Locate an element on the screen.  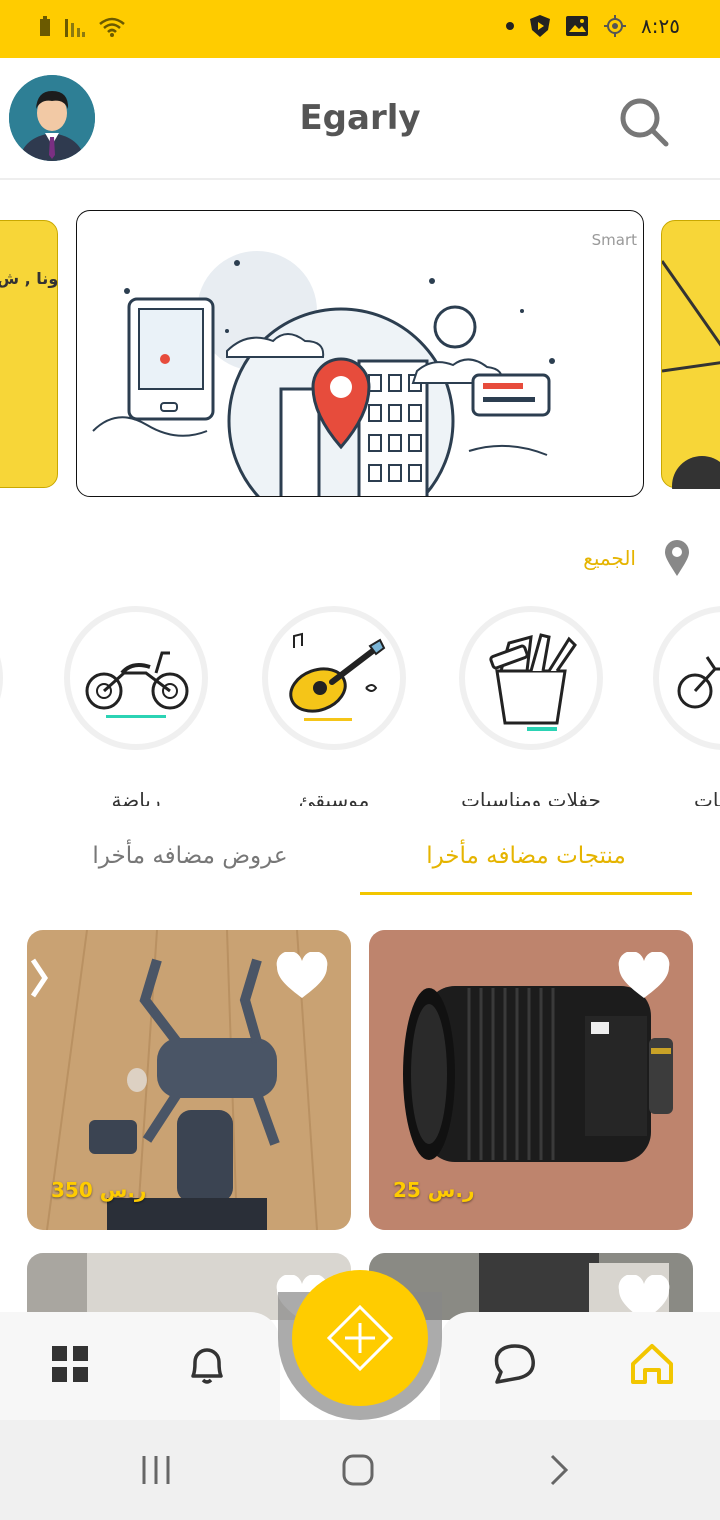
nav-menu is located at coordinates (70, 1364).